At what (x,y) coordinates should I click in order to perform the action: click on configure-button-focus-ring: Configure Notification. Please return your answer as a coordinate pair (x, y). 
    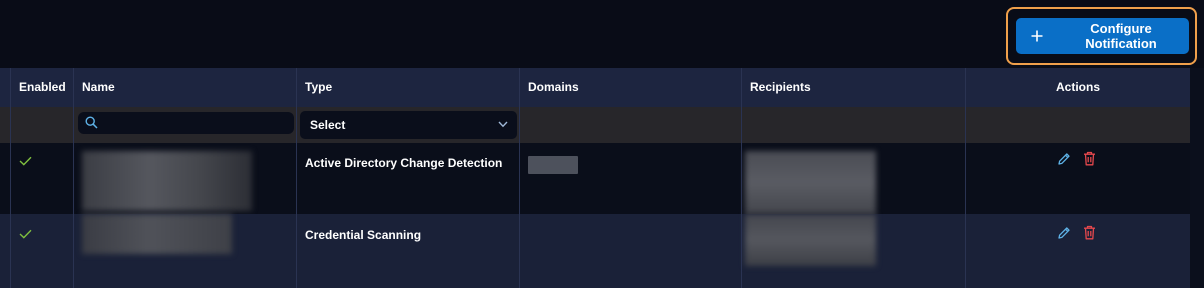
    Looking at the image, I should click on (1101, 36).